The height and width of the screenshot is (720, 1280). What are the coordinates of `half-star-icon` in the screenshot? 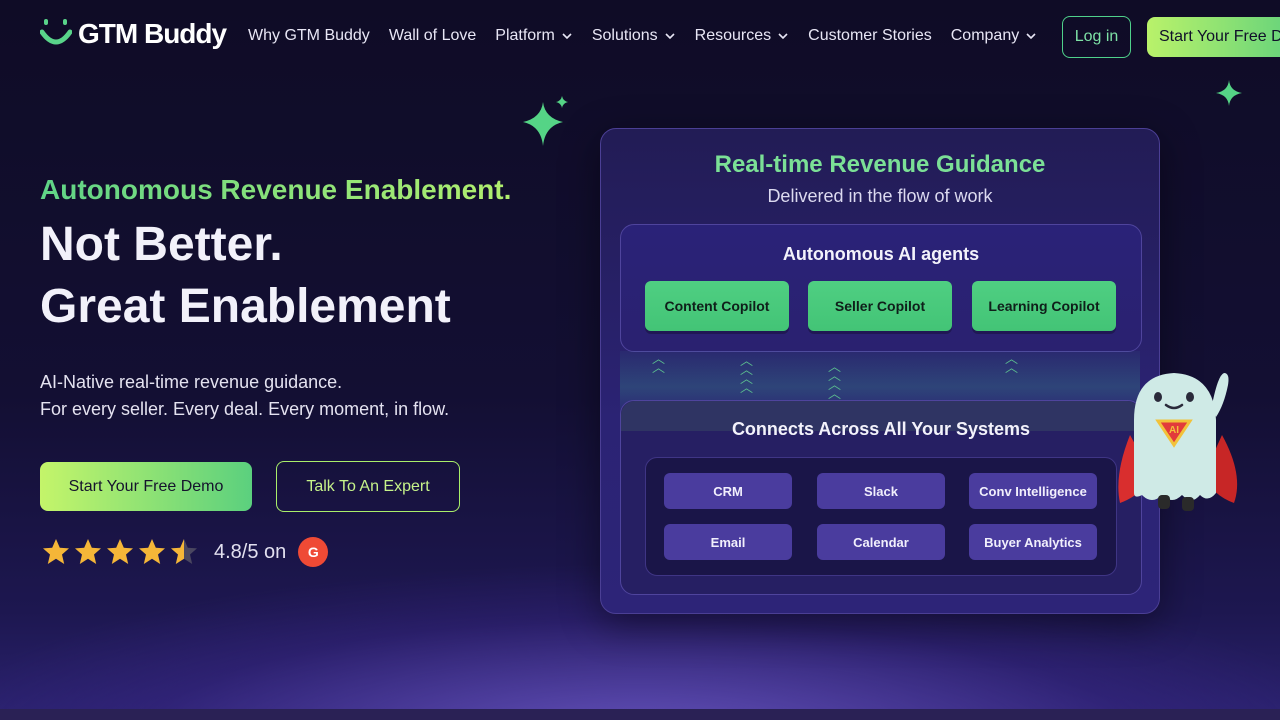 It's located at (184, 551).